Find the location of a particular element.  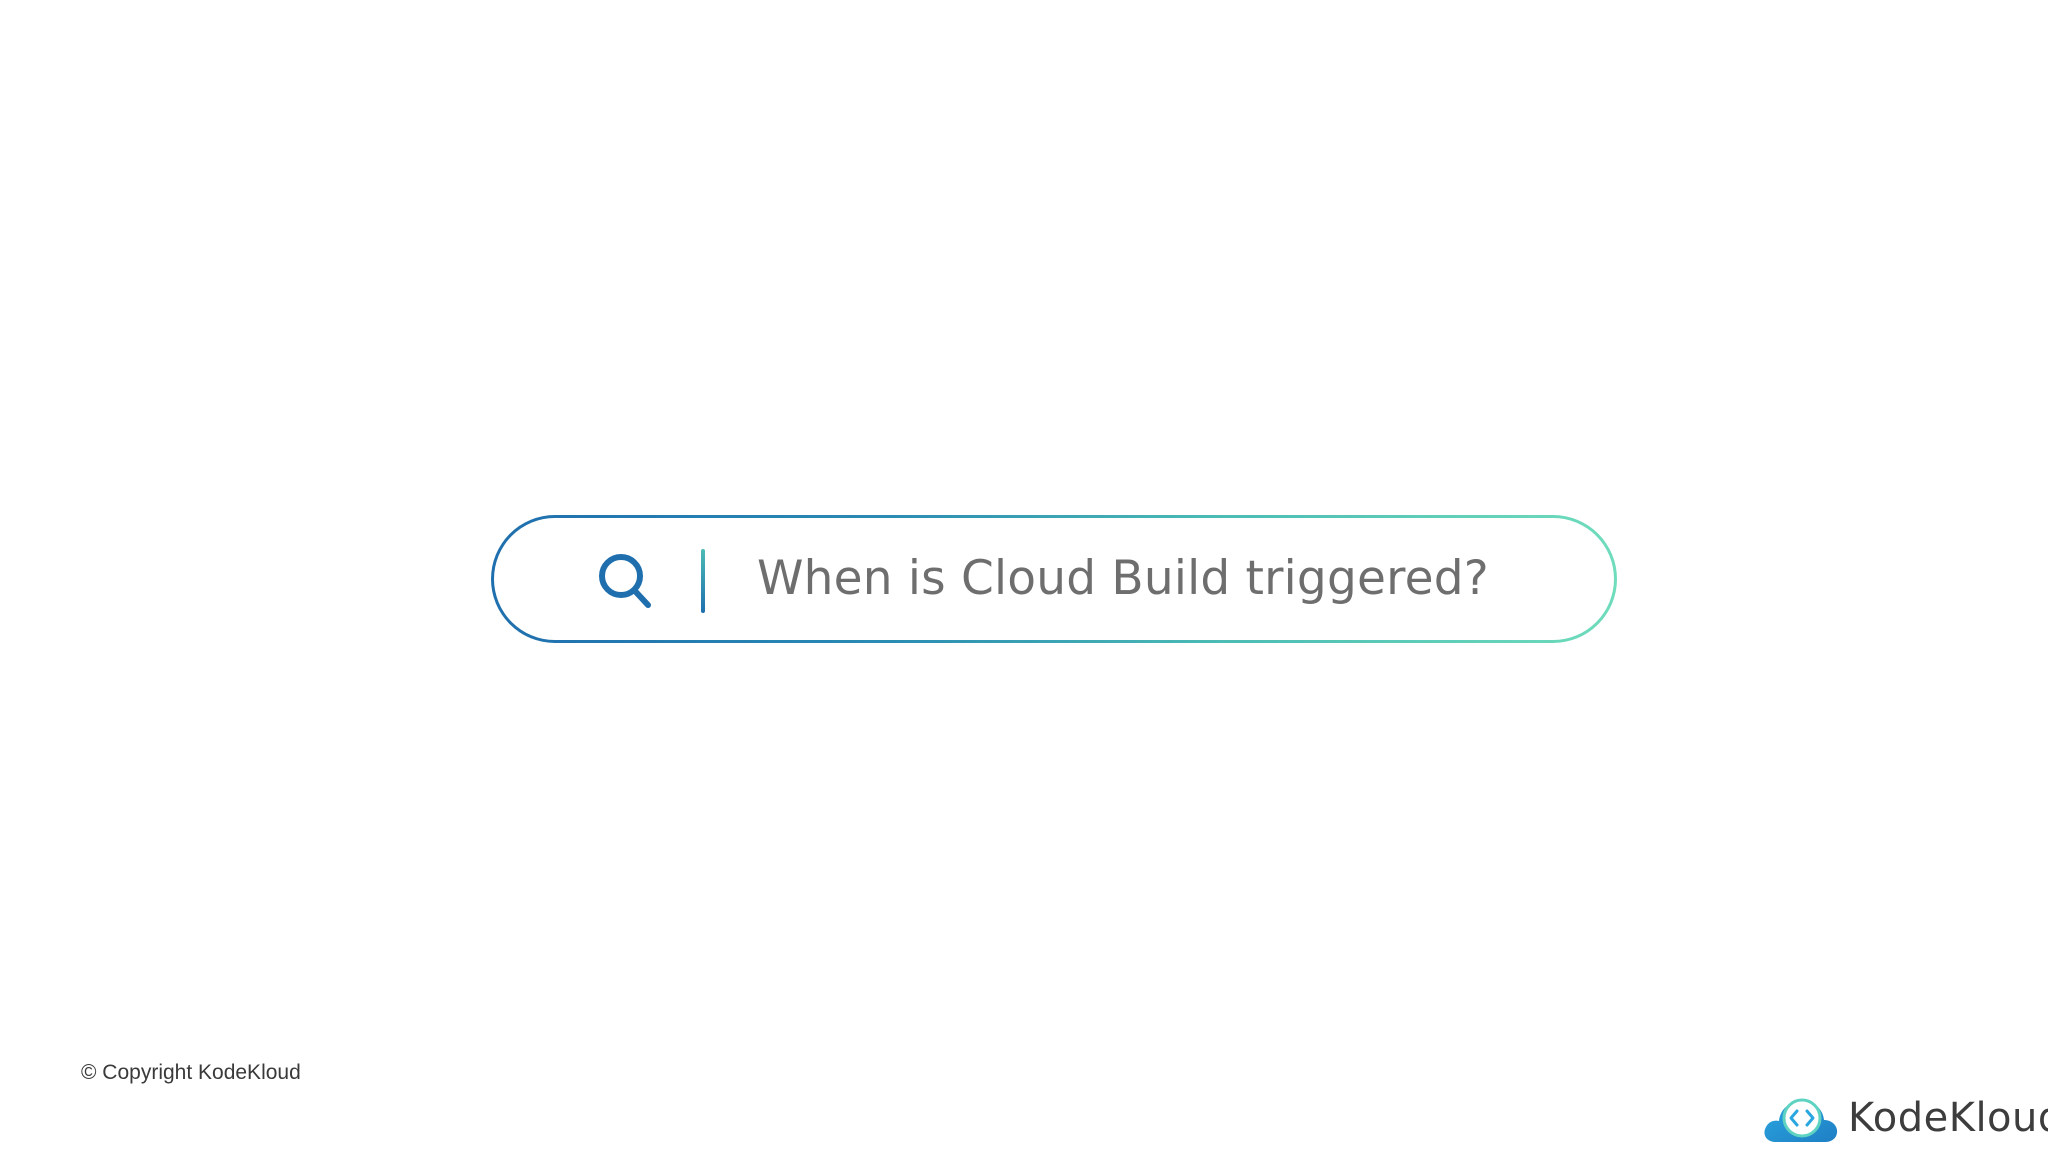

search-bar-inner: When is Cloud Build triggered? is located at coordinates (1054, 579).